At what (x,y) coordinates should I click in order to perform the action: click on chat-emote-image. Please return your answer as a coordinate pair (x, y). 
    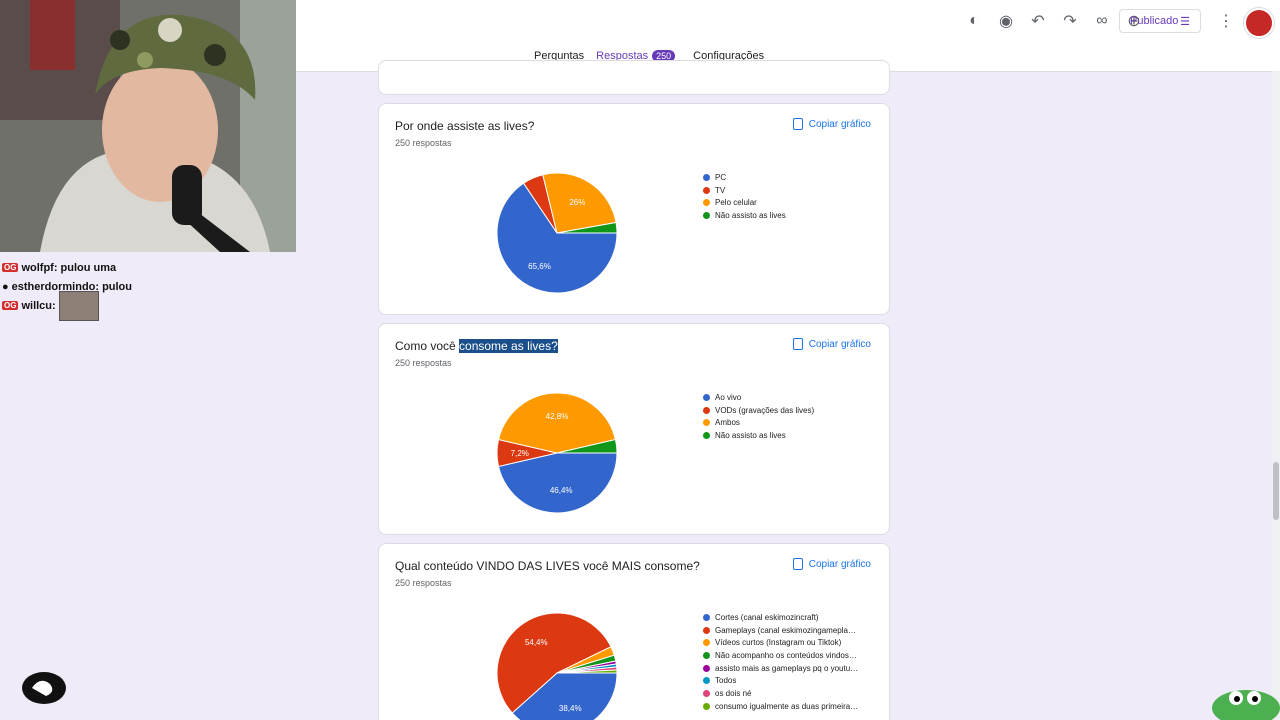
    Looking at the image, I should click on (78, 305).